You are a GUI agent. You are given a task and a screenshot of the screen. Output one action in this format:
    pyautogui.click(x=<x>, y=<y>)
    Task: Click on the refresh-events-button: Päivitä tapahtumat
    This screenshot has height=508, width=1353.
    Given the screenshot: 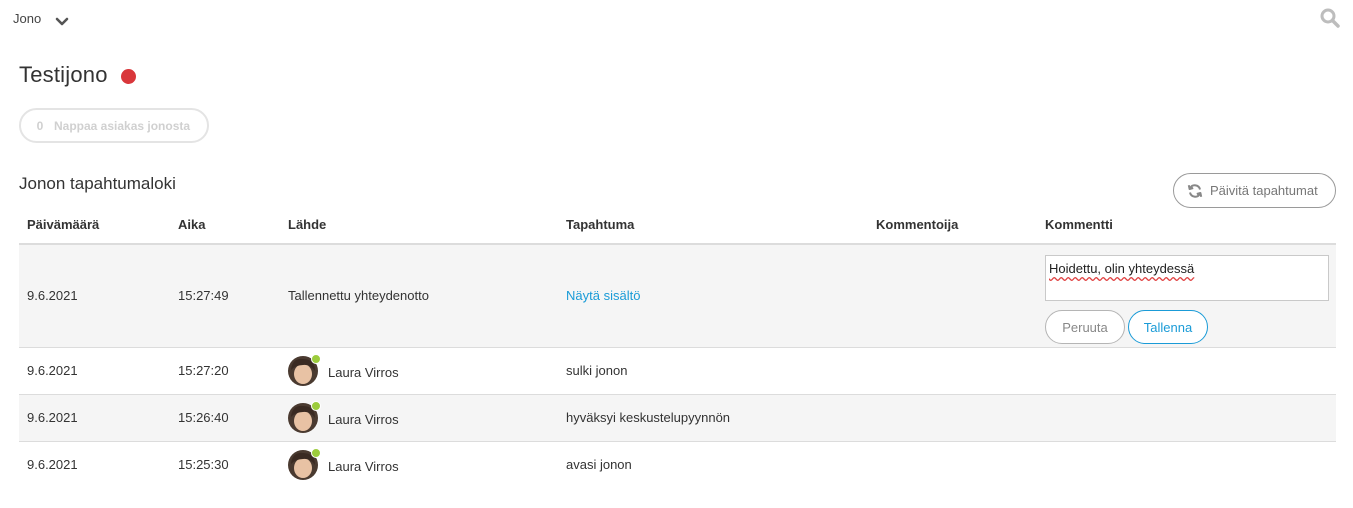 What is the action you would take?
    pyautogui.click(x=1254, y=190)
    